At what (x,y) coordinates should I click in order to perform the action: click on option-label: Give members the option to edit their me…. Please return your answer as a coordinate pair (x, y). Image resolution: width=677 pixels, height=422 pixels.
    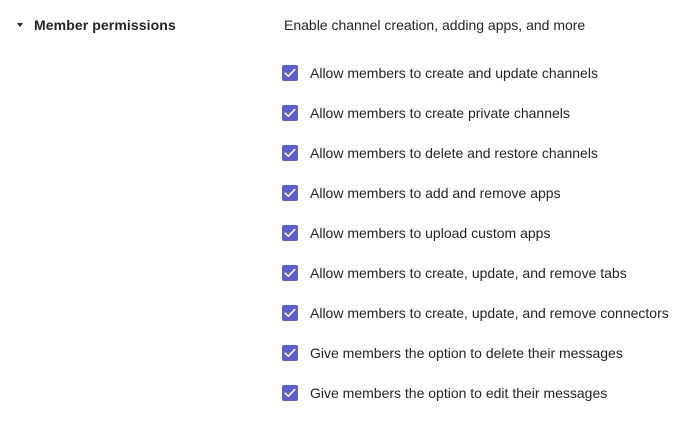
    Looking at the image, I should click on (459, 393).